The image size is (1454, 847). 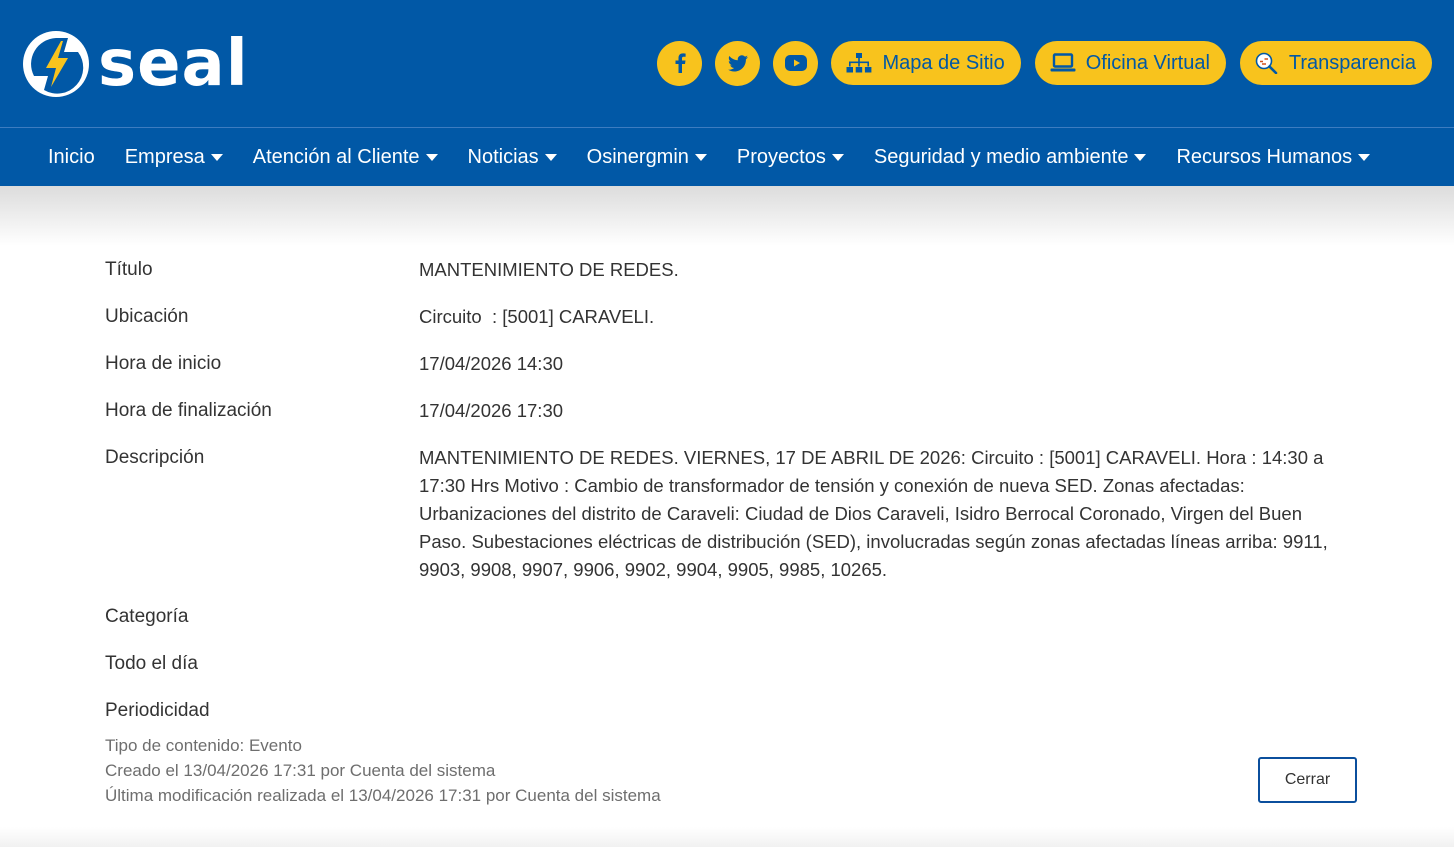 I want to click on detail-label: Descripción, so click(x=155, y=457).